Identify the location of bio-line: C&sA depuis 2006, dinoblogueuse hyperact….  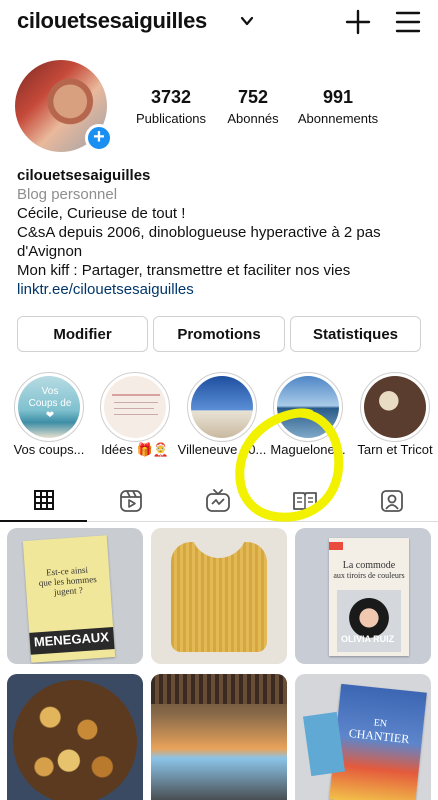
(199, 232).